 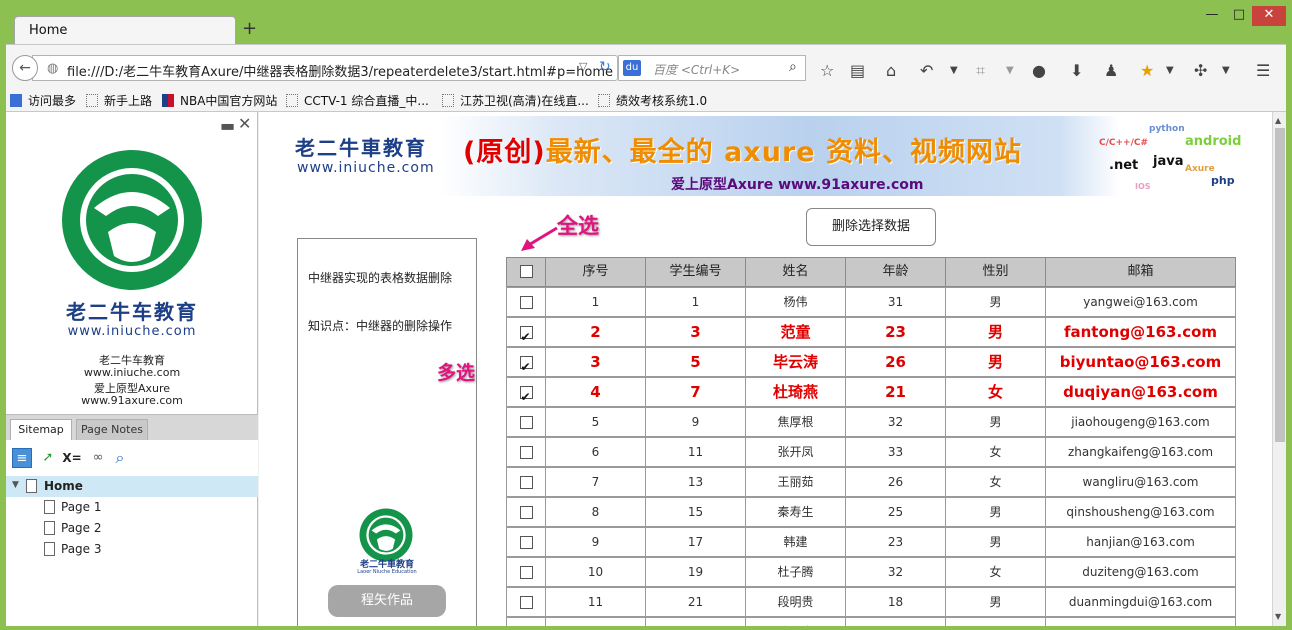 What do you see at coordinates (244, 123) in the screenshot?
I see `close-panel-icon: ✕` at bounding box center [244, 123].